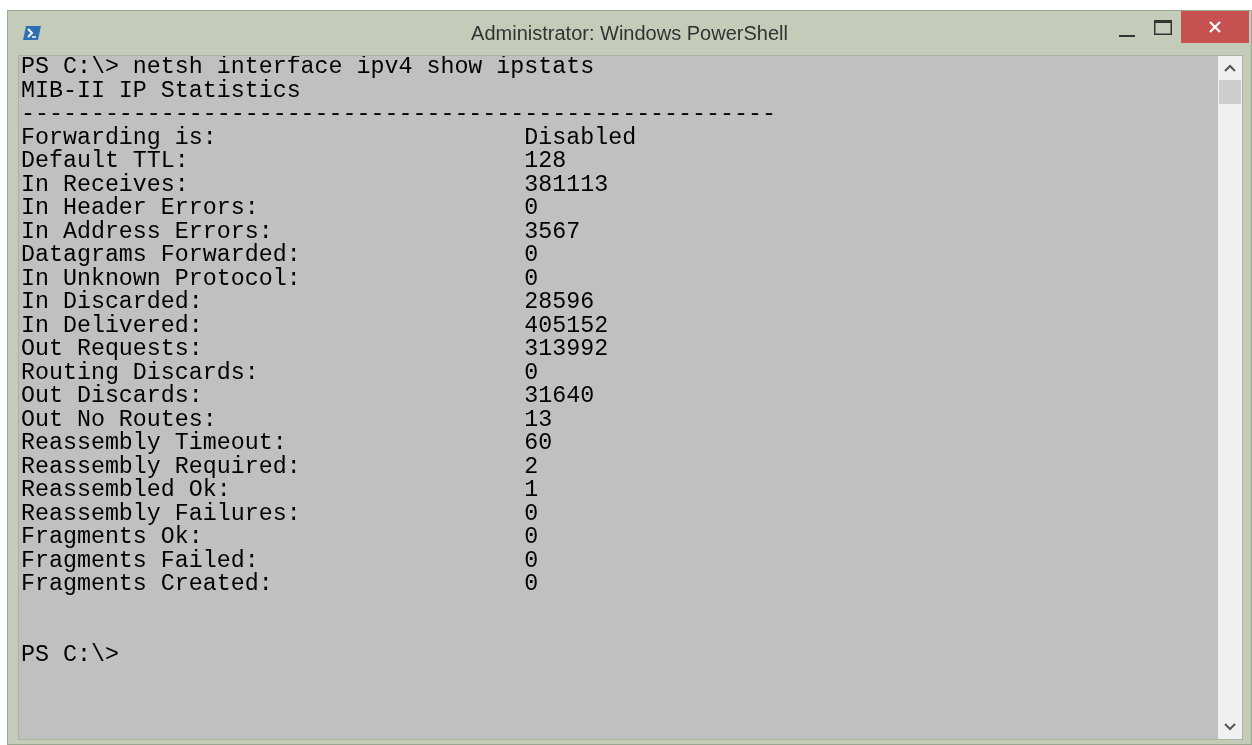  What do you see at coordinates (580, 138) in the screenshot?
I see `stat-value: Disabled` at bounding box center [580, 138].